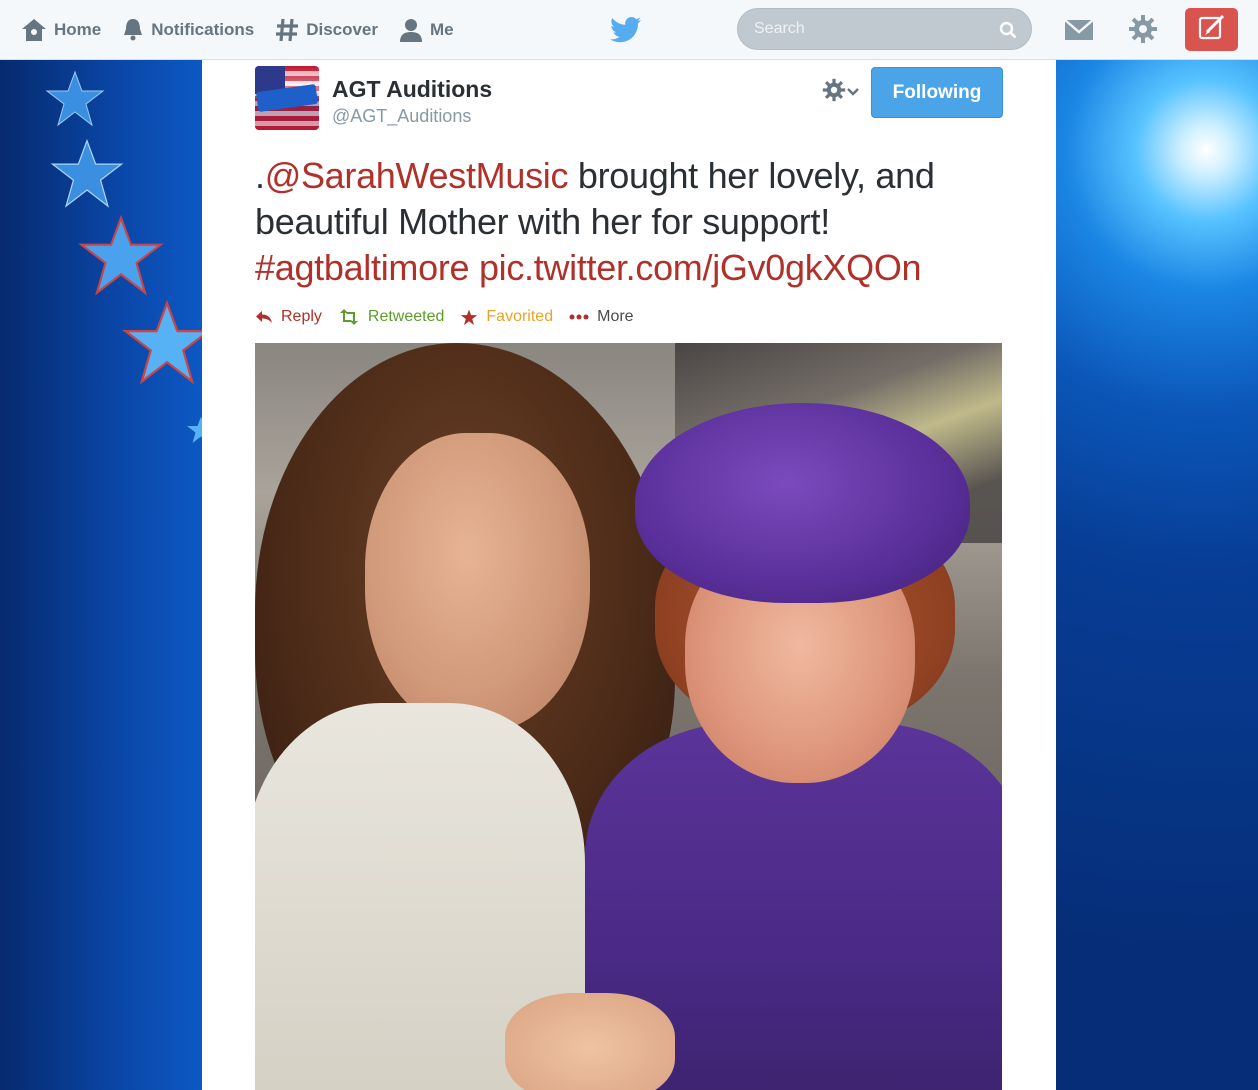  I want to click on favorite-label: Favorited, so click(520, 316).